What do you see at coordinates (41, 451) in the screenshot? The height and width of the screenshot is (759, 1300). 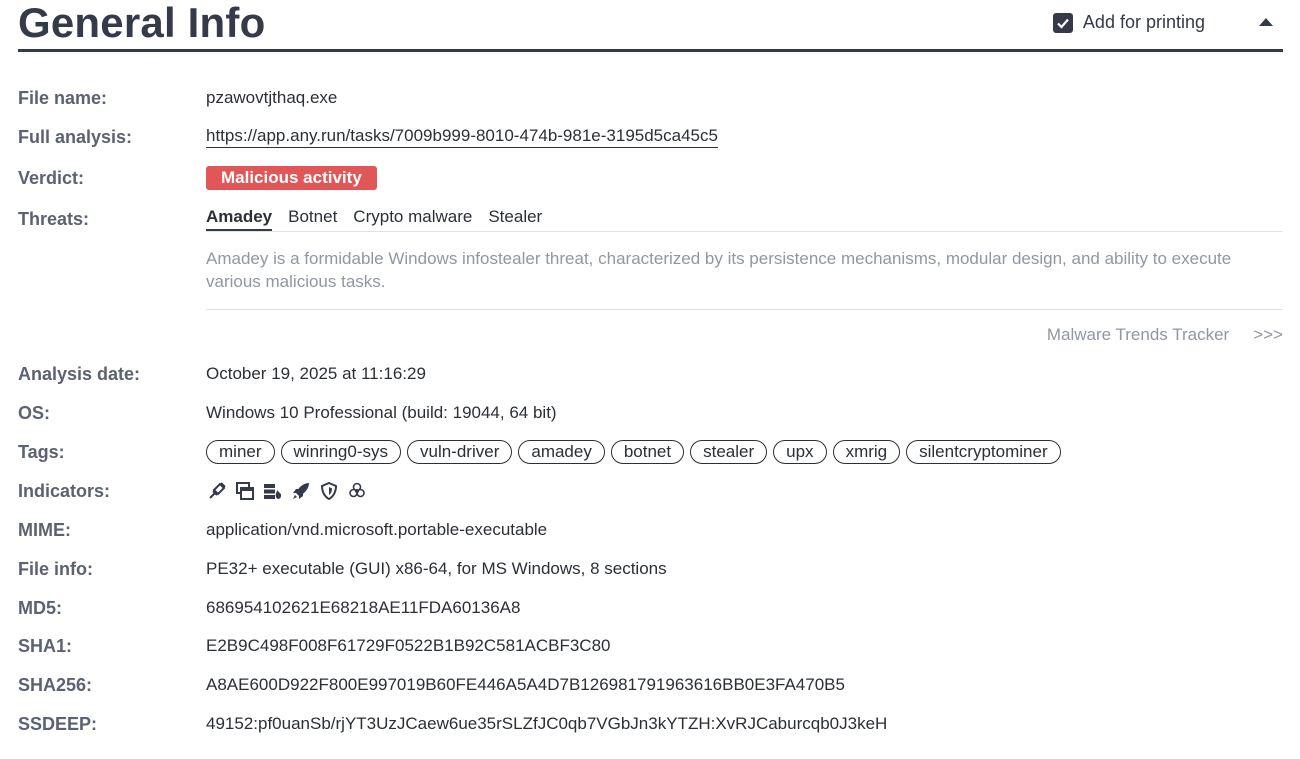 I see `tags-label: Tags:` at bounding box center [41, 451].